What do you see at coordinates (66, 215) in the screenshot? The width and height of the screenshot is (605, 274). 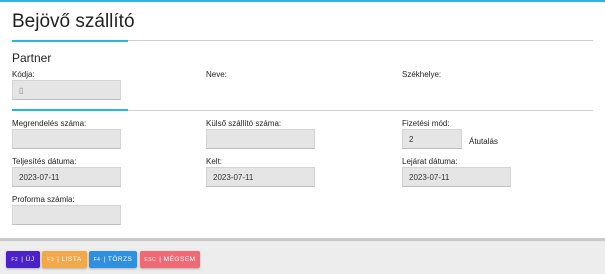 I see `proforma-field` at bounding box center [66, 215].